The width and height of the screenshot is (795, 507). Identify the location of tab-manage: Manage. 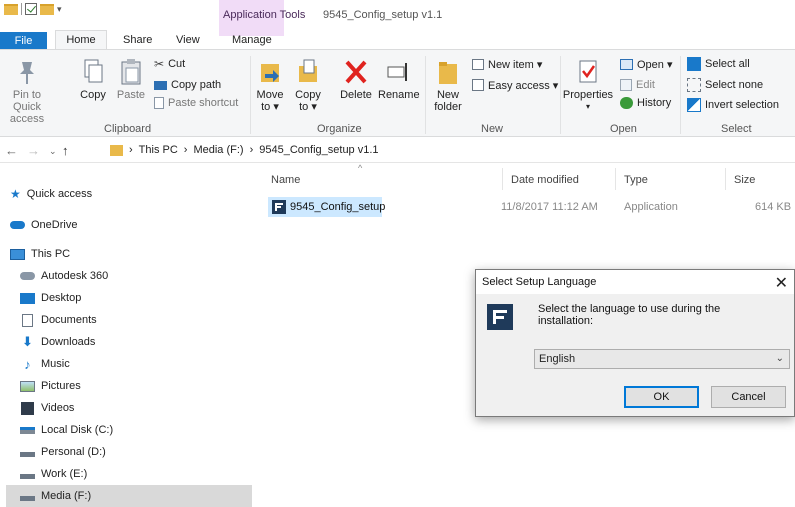
(252, 40).